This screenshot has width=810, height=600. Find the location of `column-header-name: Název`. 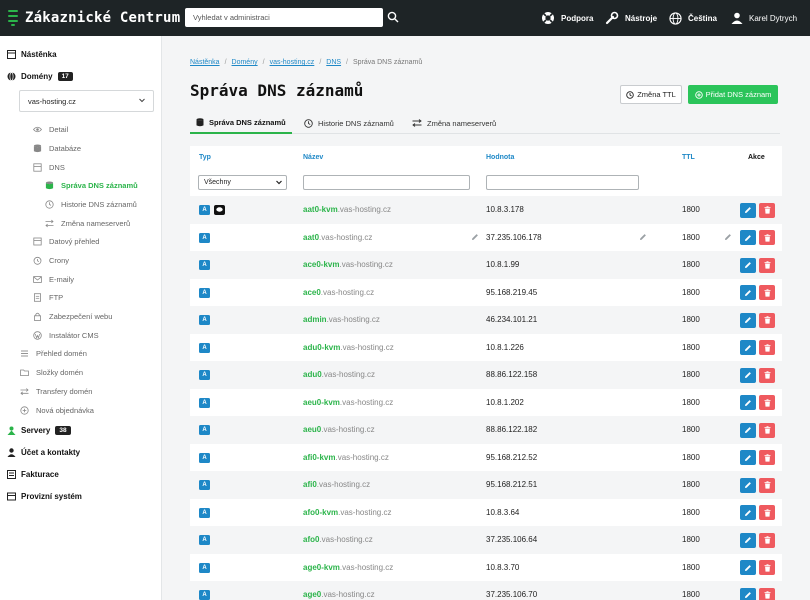

column-header-name: Název is located at coordinates (313, 157).